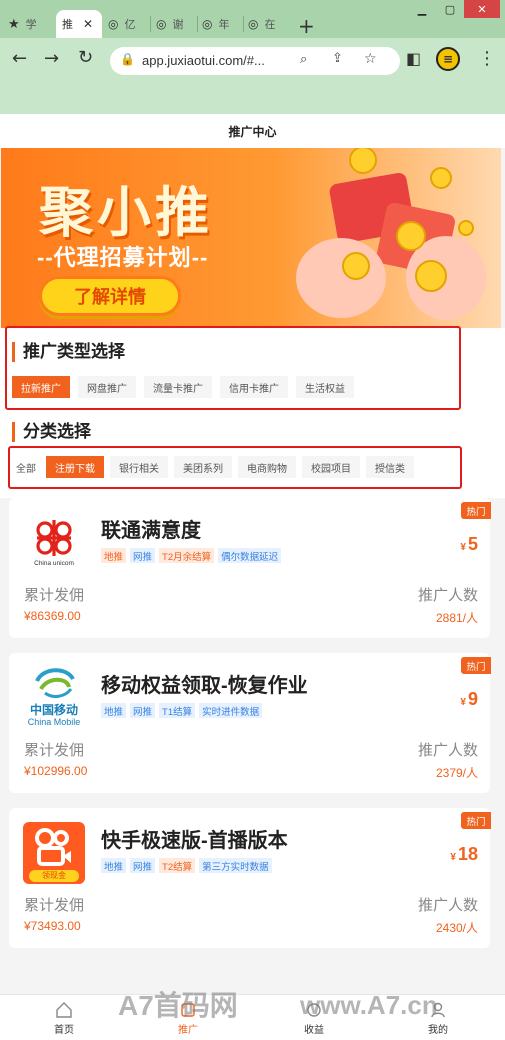  What do you see at coordinates (472, 544) in the screenshot?
I see `reward-amount: 5` at bounding box center [472, 544].